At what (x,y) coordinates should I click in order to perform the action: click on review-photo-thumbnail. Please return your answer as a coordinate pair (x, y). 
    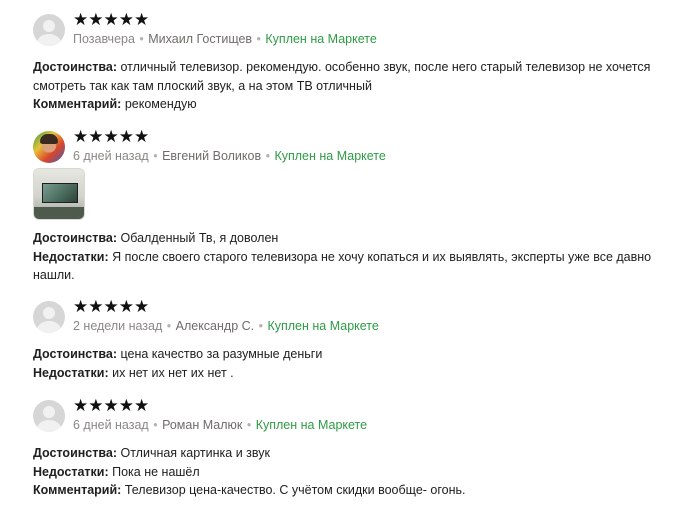
    Looking at the image, I should click on (59, 194).